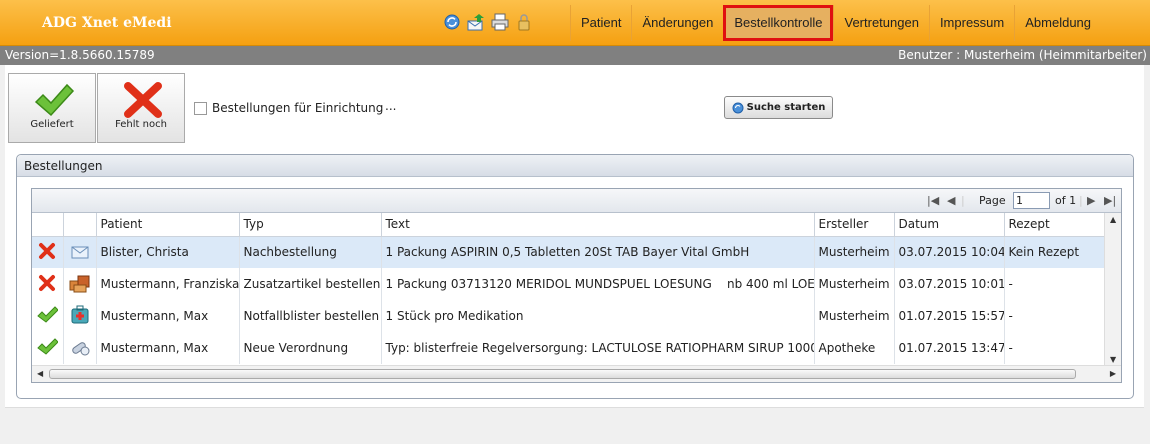 The image size is (1150, 444). What do you see at coordinates (778, 23) in the screenshot?
I see `nav-bestellkontrolle: Bestellkontrolle` at bounding box center [778, 23].